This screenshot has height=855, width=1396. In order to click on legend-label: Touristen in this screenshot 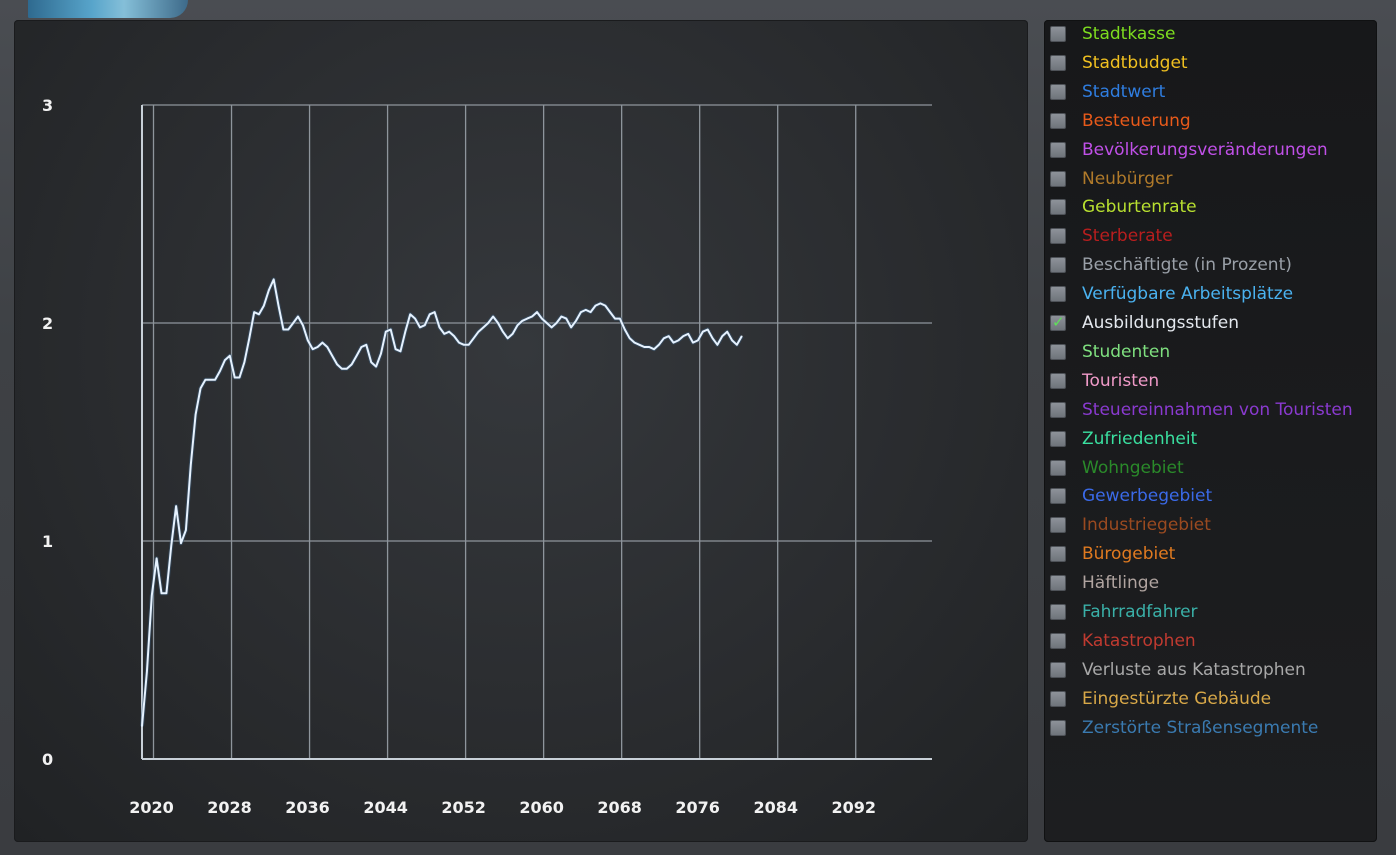, I will do `click(1121, 380)`.